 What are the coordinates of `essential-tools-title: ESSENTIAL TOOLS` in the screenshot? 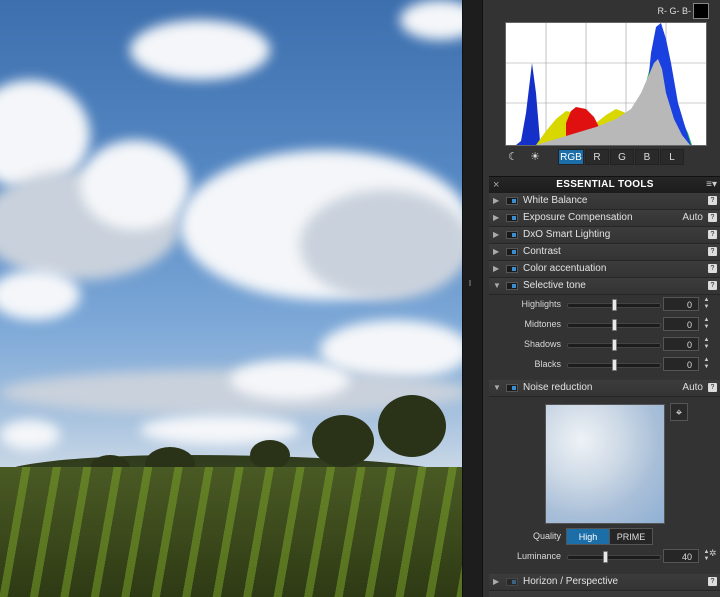 It's located at (605, 184).